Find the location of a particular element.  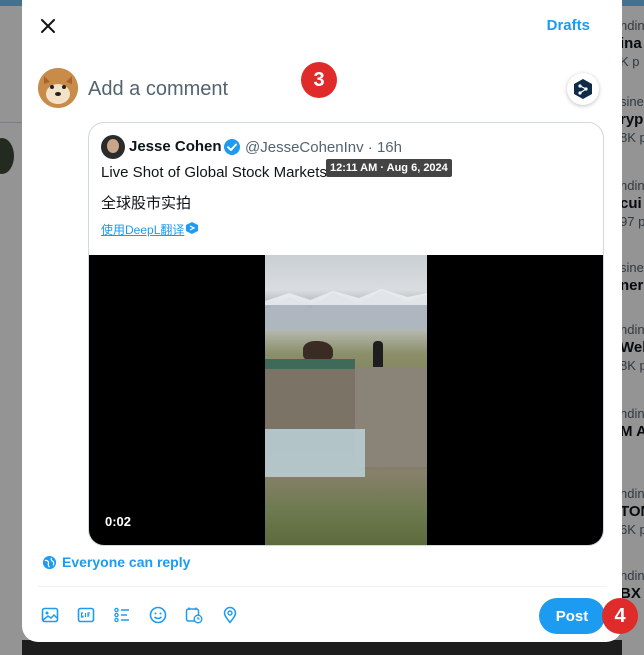

media-button is located at coordinates (50, 615).